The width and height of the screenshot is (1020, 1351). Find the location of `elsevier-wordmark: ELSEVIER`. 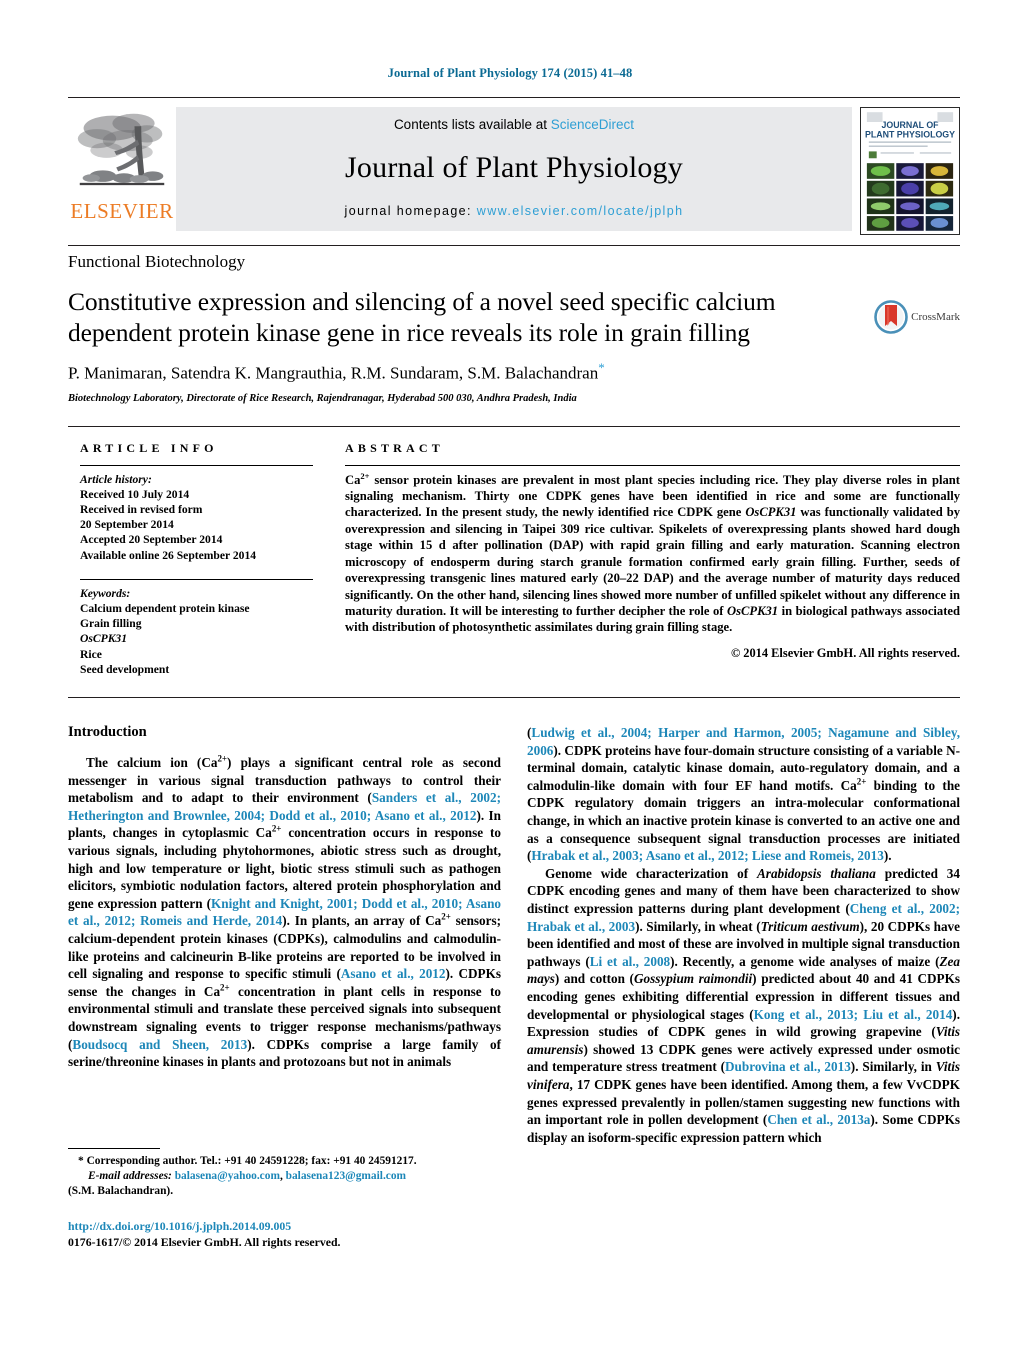

elsevier-wordmark: ELSEVIER is located at coordinates (122, 211).